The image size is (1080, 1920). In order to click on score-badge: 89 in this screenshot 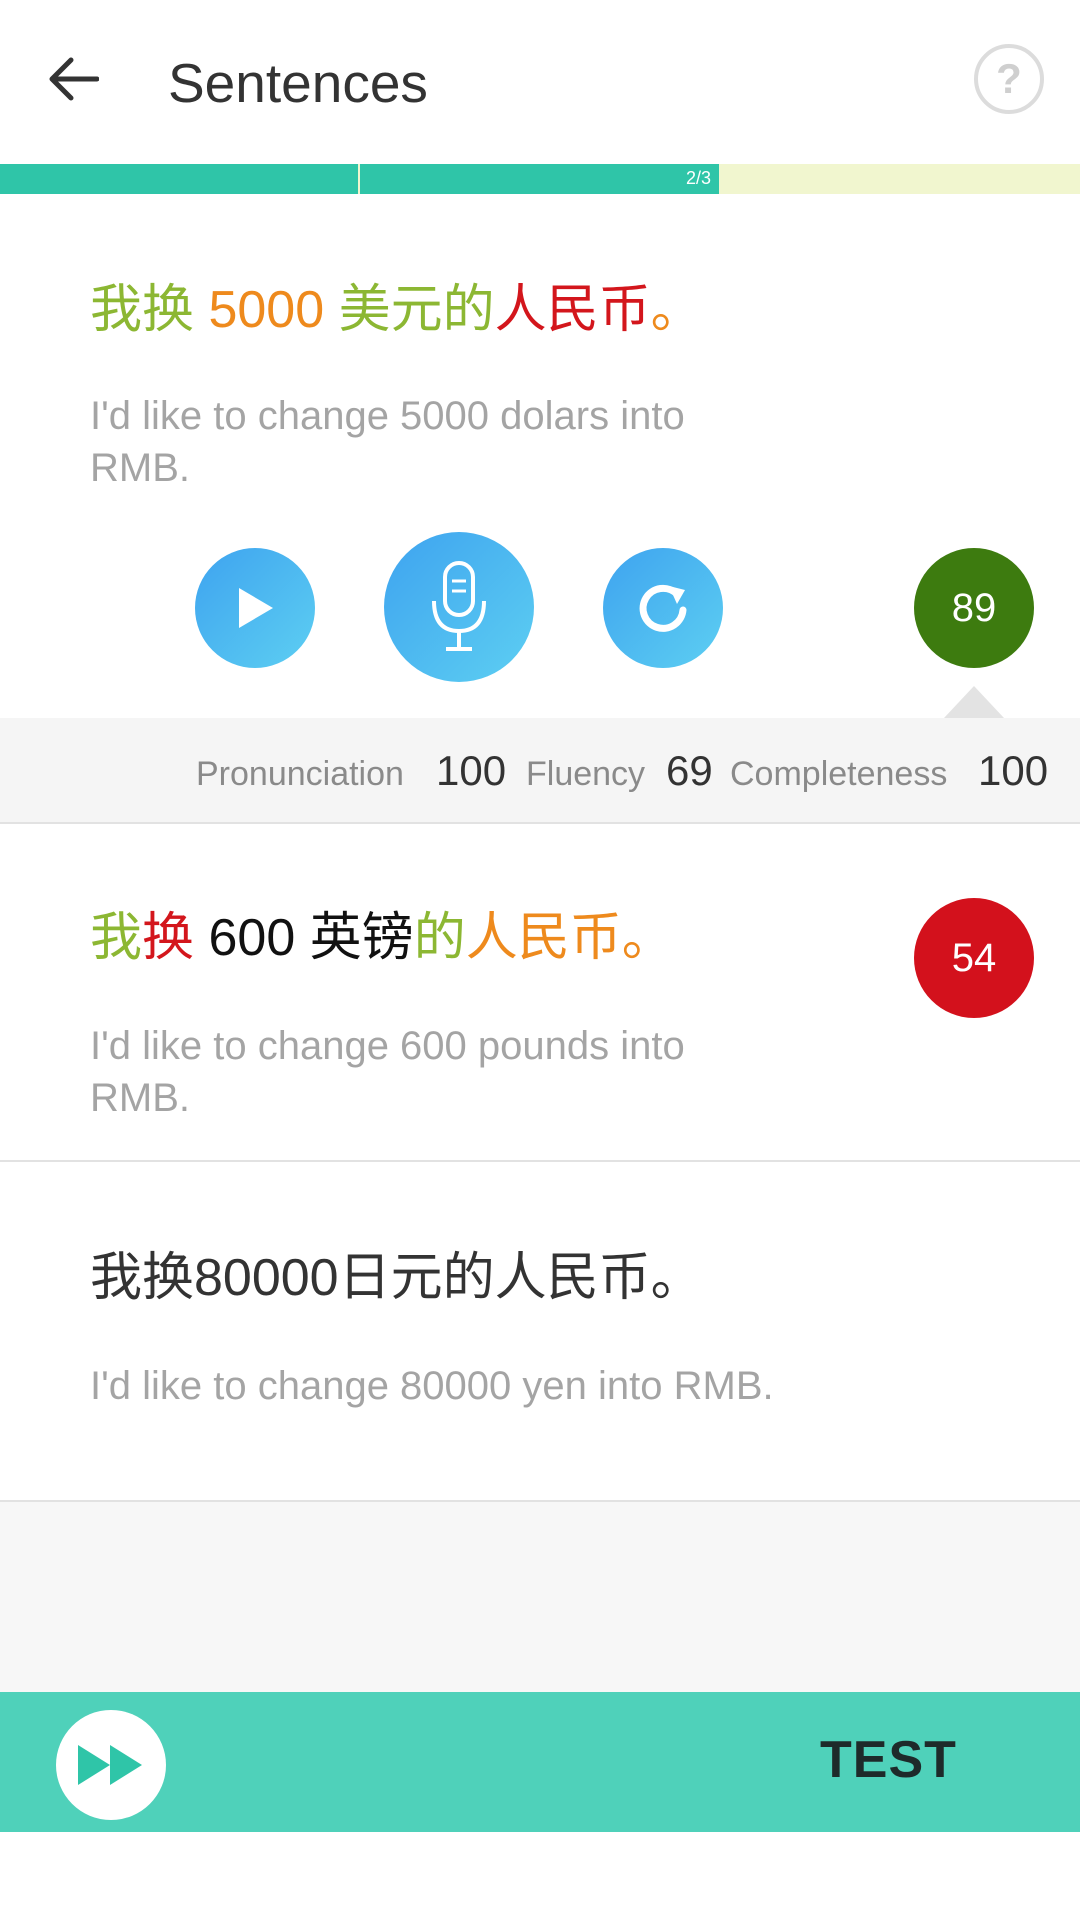, I will do `click(974, 608)`.